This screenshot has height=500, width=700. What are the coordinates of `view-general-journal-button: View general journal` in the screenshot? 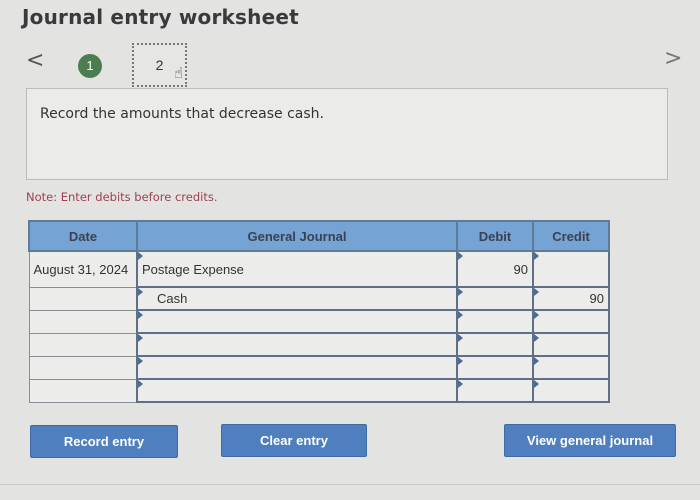 It's located at (590, 440).